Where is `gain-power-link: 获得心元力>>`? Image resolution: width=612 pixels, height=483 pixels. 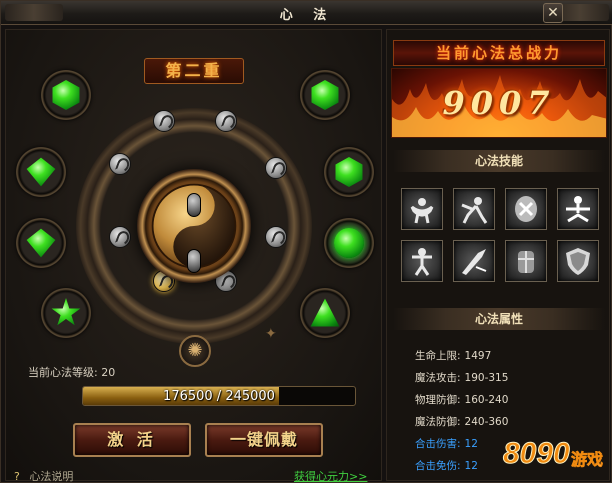 gain-power-link: 获得心元力>> is located at coordinates (330, 475).